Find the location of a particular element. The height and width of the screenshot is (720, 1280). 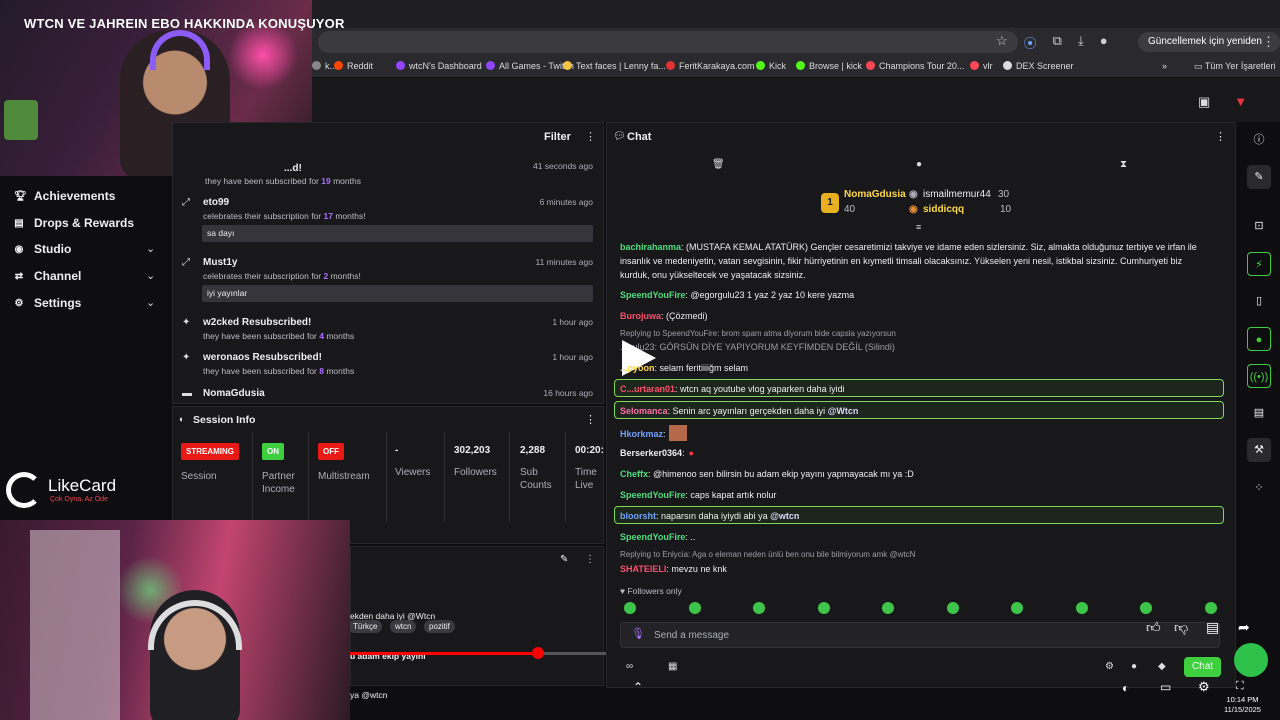

speech-bubble-icon: ● is located at coordinates (919, 164).